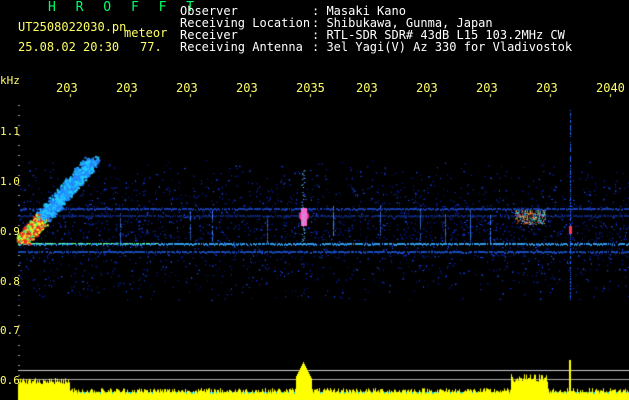 The width and height of the screenshot is (629, 400). What do you see at coordinates (310, 88) in the screenshot?
I see `x-tick-label: 2035` at bounding box center [310, 88].